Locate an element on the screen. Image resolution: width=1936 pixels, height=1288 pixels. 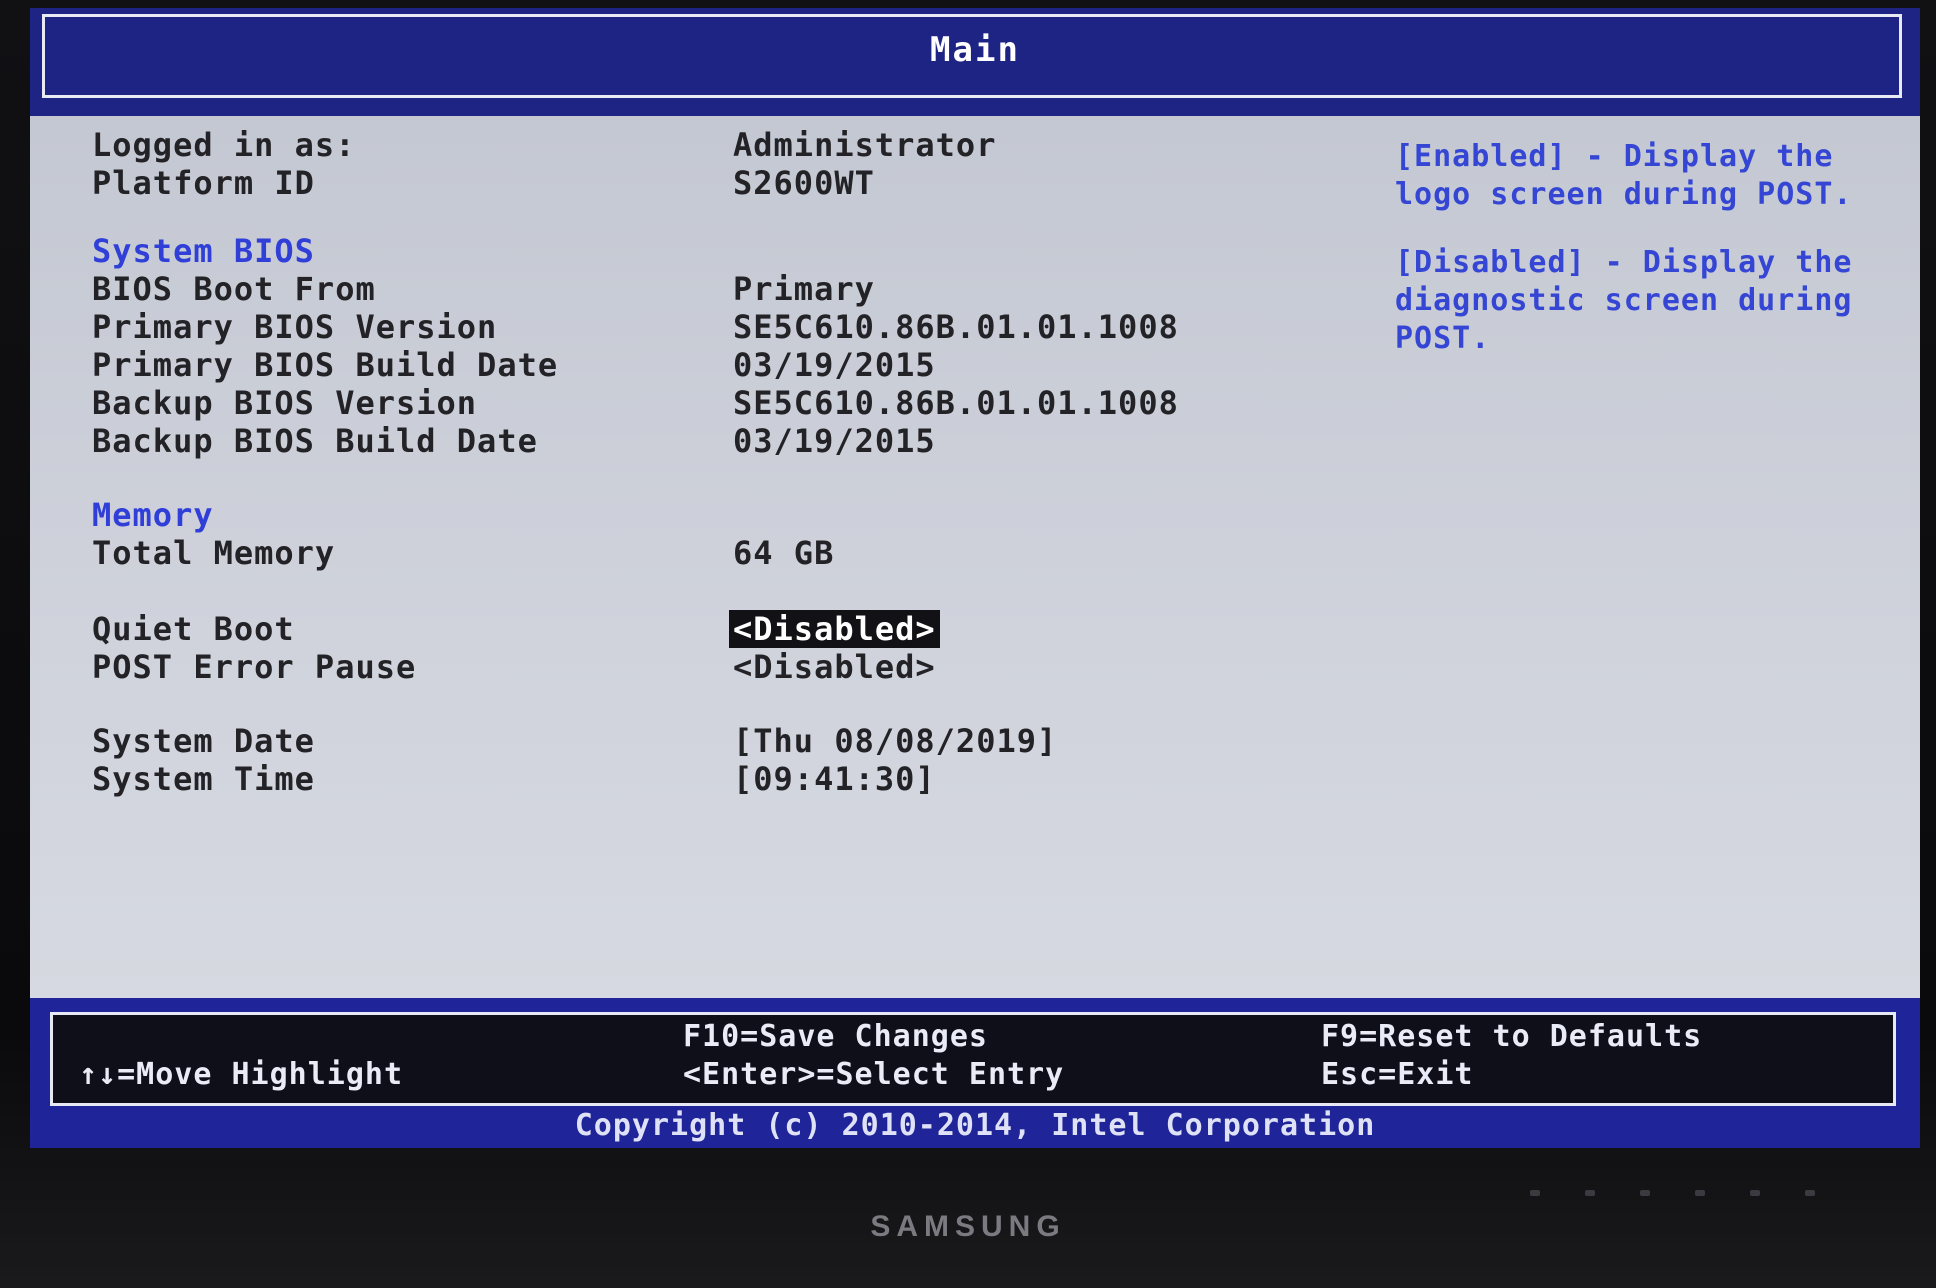
reset-defaults-hint: F9=Reset to Defaults is located at coordinates (1512, 1036).